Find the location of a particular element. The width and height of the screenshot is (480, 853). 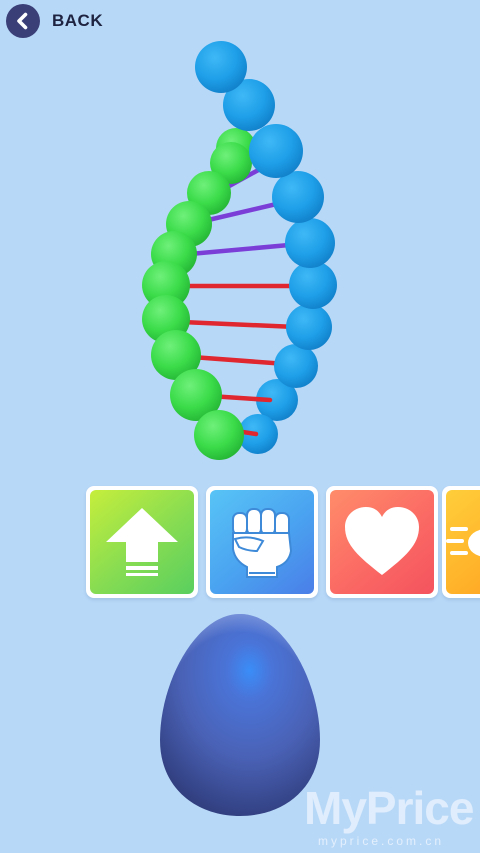

dna-back-layer is located at coordinates (268, 416).